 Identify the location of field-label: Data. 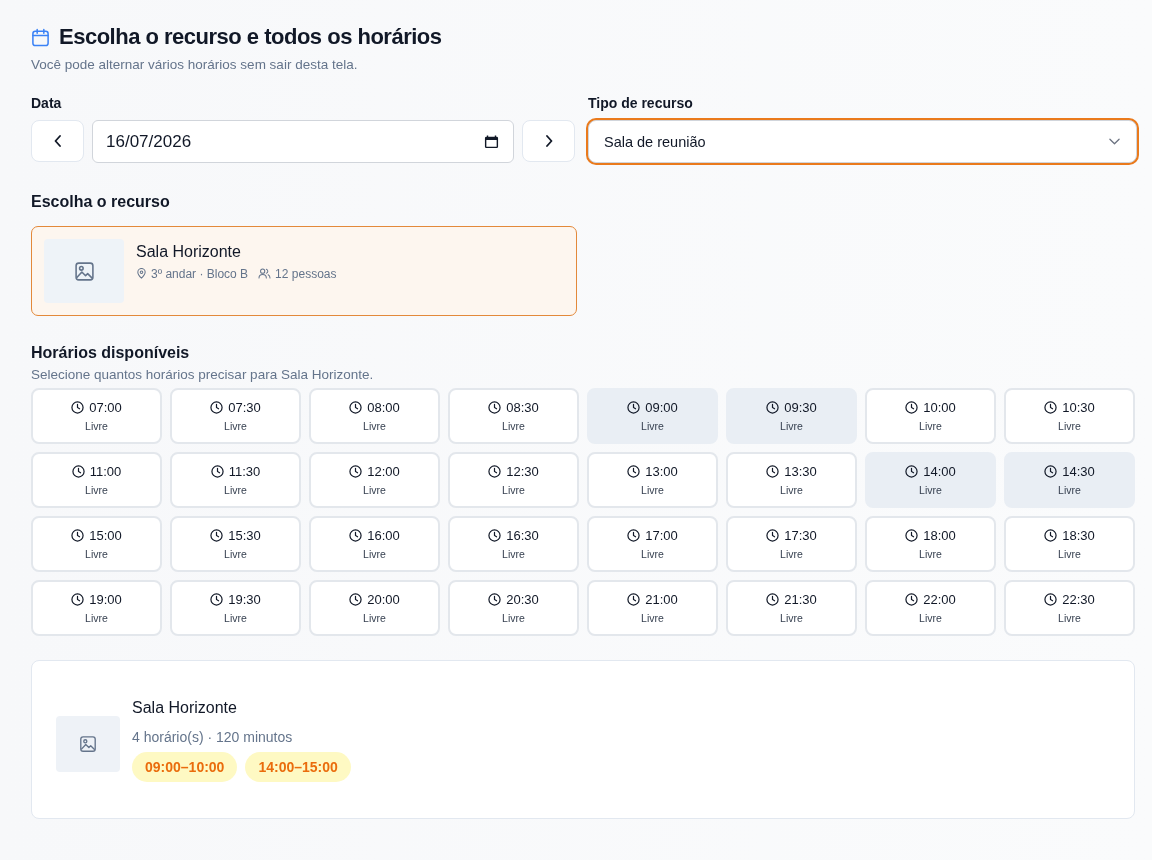
(47, 103).